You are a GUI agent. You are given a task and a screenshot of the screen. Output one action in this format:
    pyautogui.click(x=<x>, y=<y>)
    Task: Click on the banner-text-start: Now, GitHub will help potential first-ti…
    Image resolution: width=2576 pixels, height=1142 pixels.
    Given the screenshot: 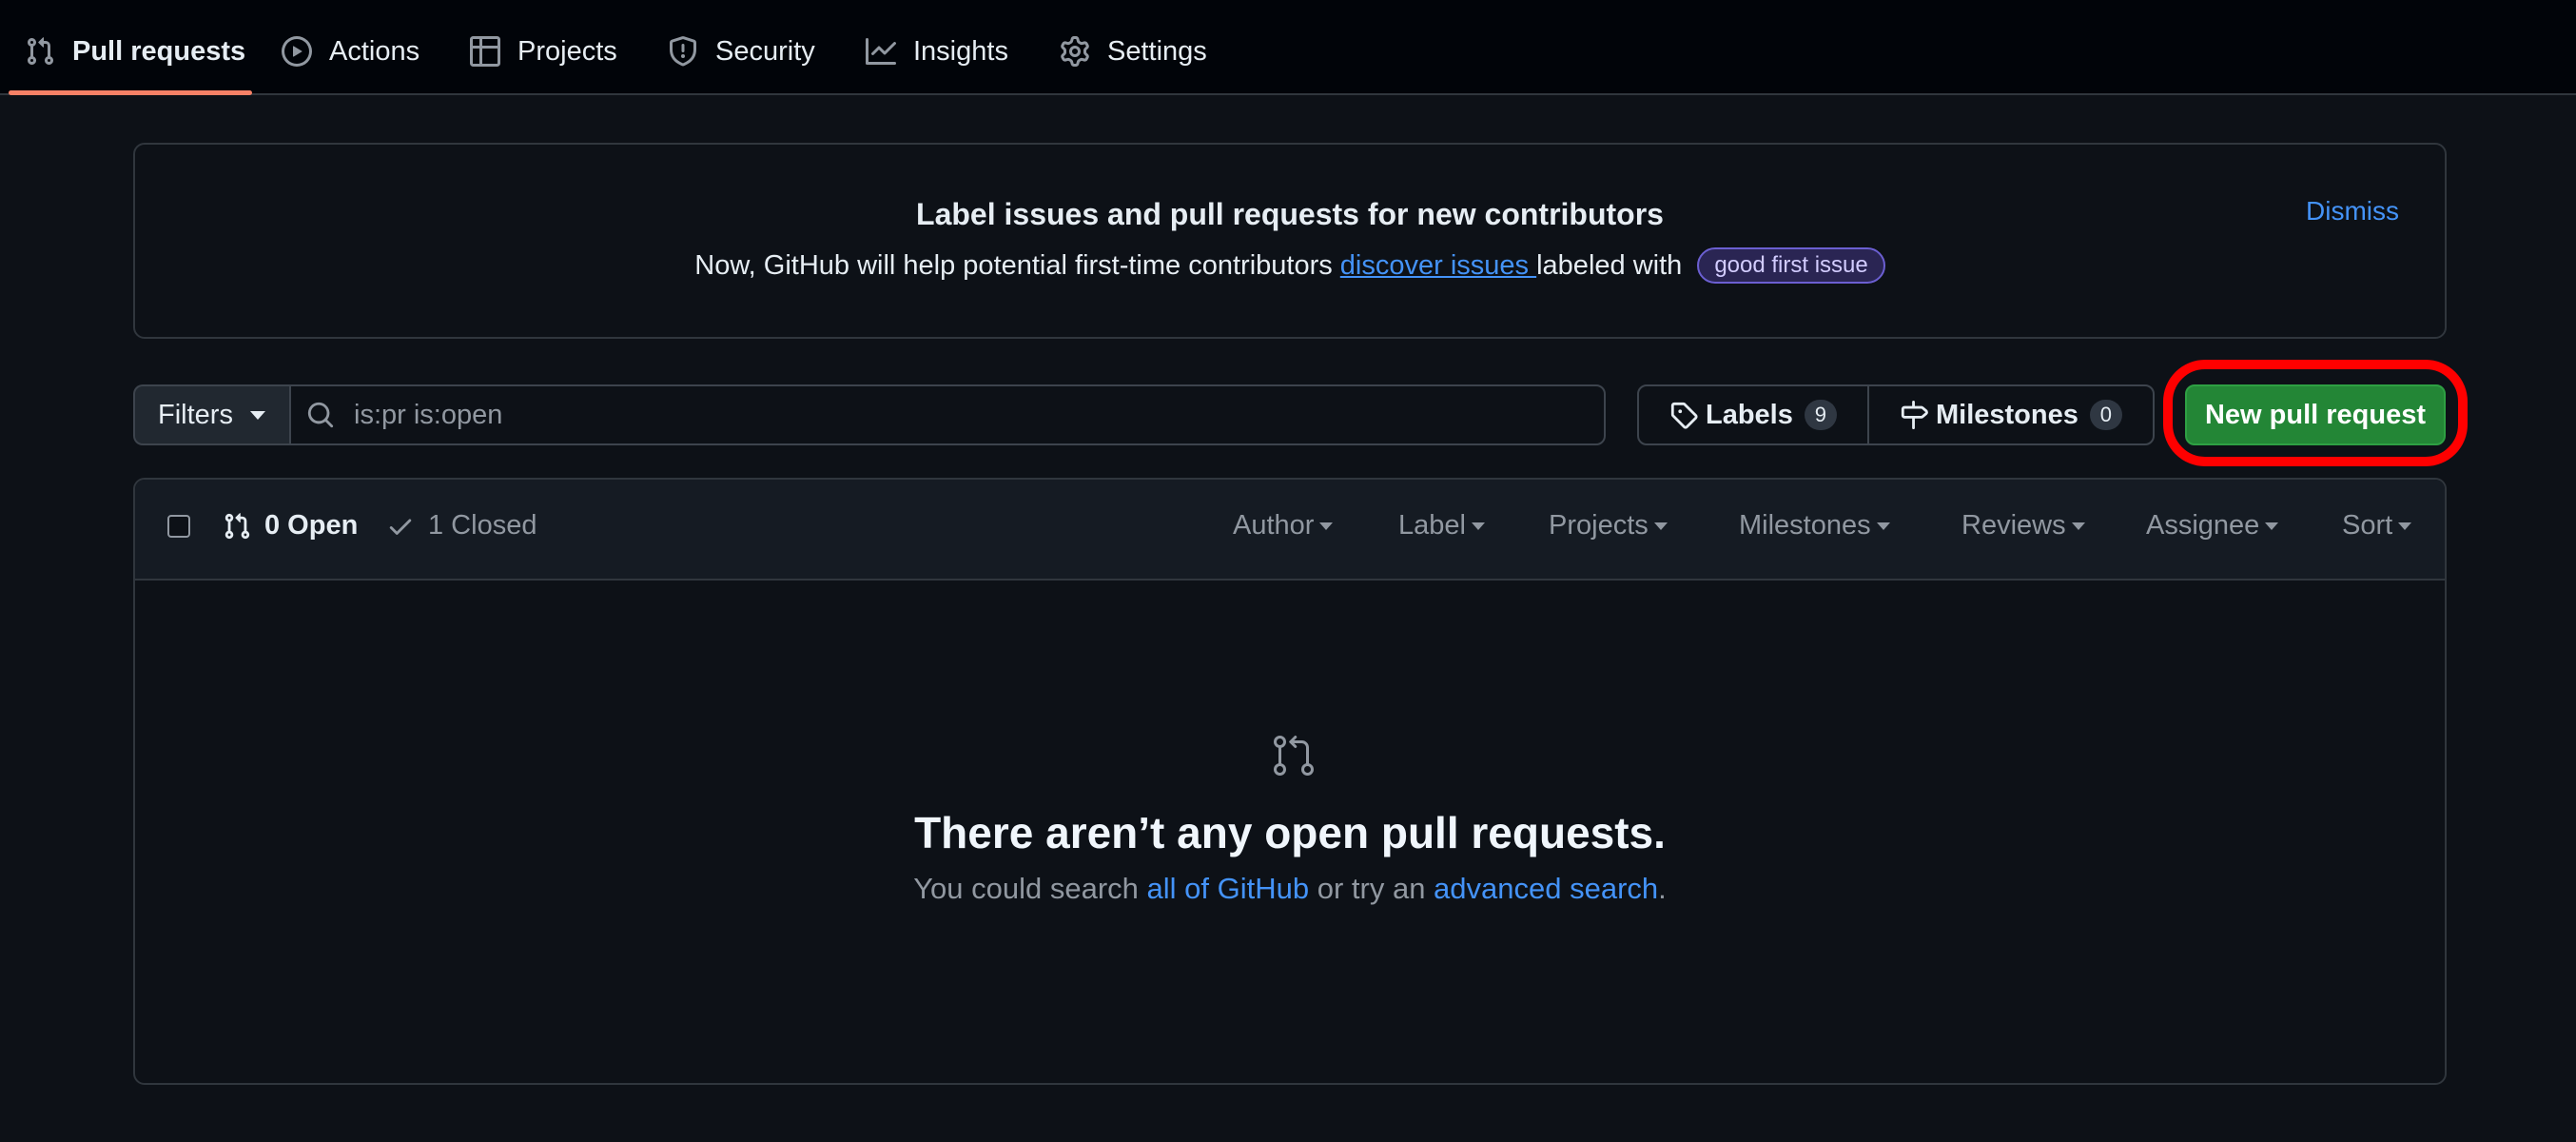 What is the action you would take?
    pyautogui.click(x=1017, y=265)
    